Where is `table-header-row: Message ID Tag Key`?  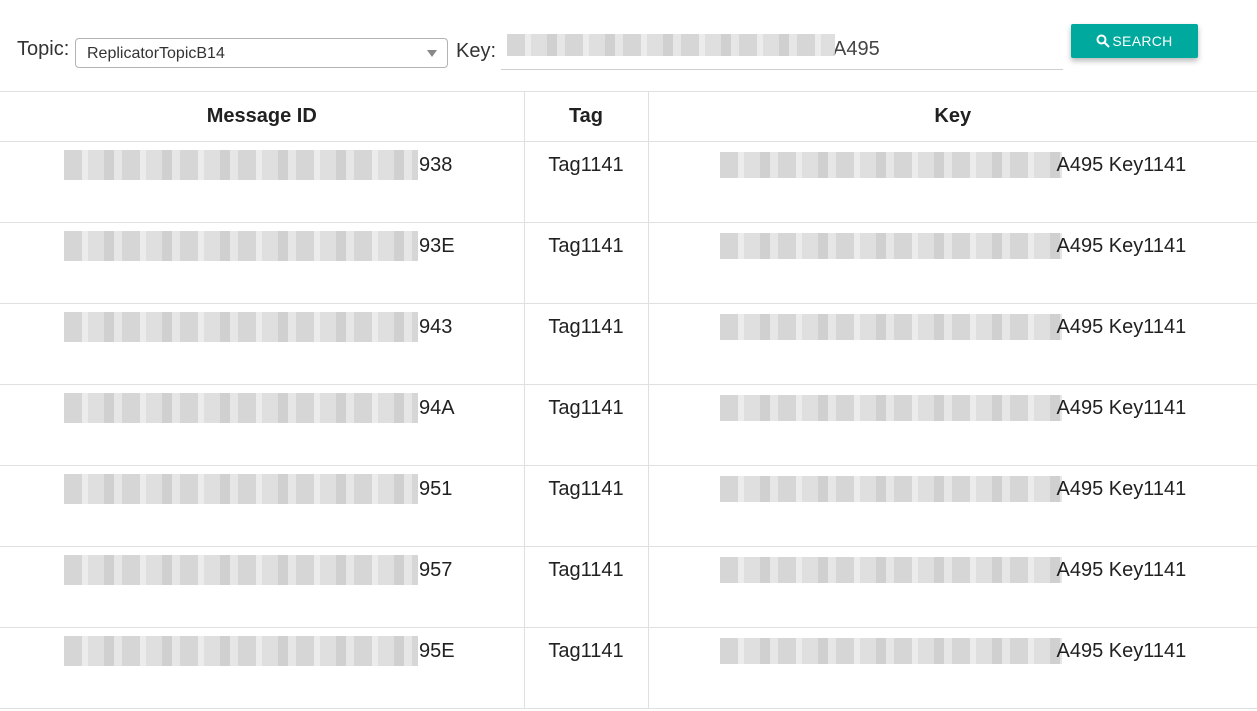
table-header-row: Message ID Tag Key is located at coordinates (628, 116).